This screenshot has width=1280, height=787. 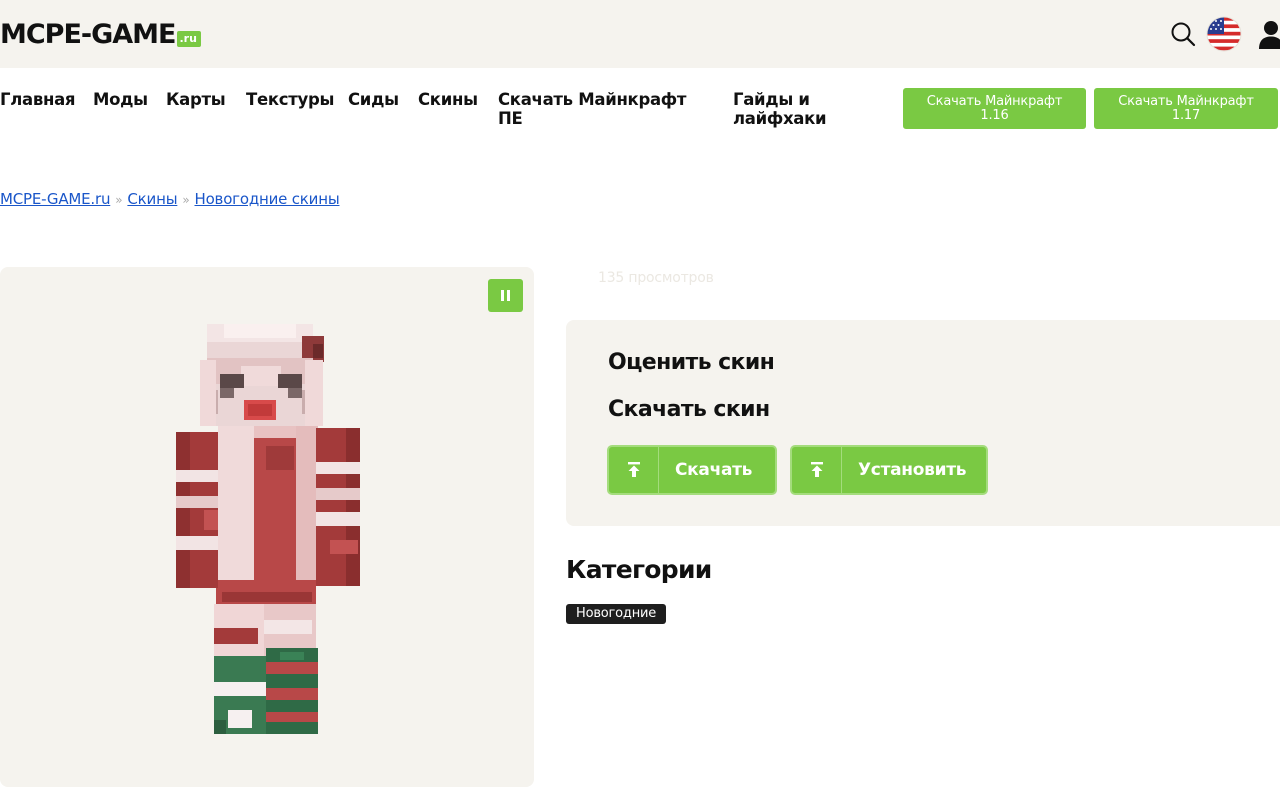 What do you see at coordinates (38, 99) in the screenshot?
I see `nav-item-home: Главная` at bounding box center [38, 99].